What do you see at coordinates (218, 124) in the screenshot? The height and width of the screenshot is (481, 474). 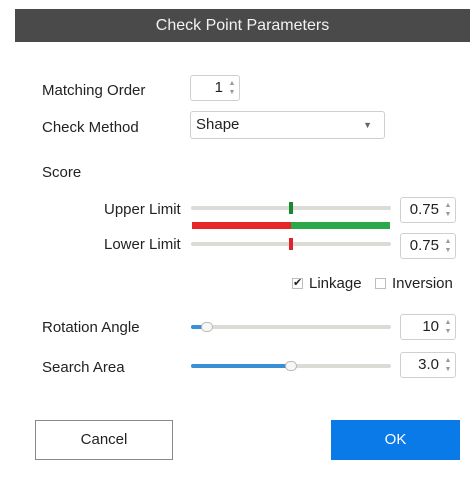 I see `check-method-value: Shape` at bounding box center [218, 124].